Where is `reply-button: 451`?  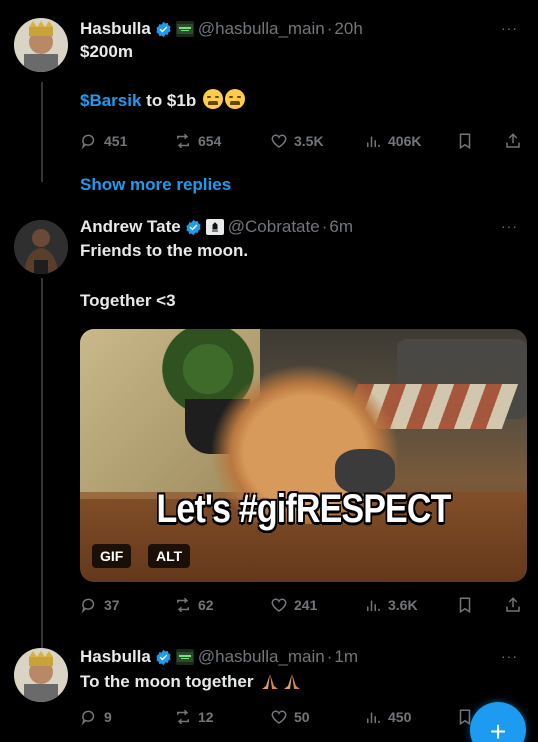
reply-button: 451 is located at coordinates (103, 141).